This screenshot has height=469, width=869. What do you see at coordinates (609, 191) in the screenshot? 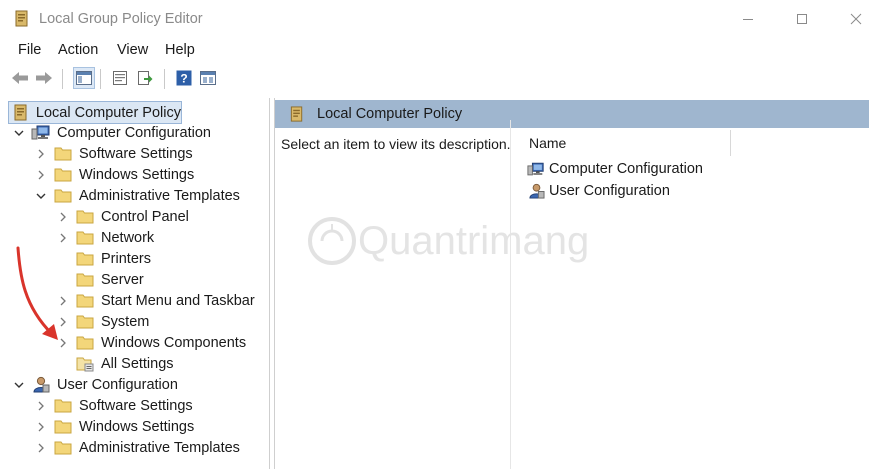
I see `list-item-label: User Configuration` at bounding box center [609, 191].